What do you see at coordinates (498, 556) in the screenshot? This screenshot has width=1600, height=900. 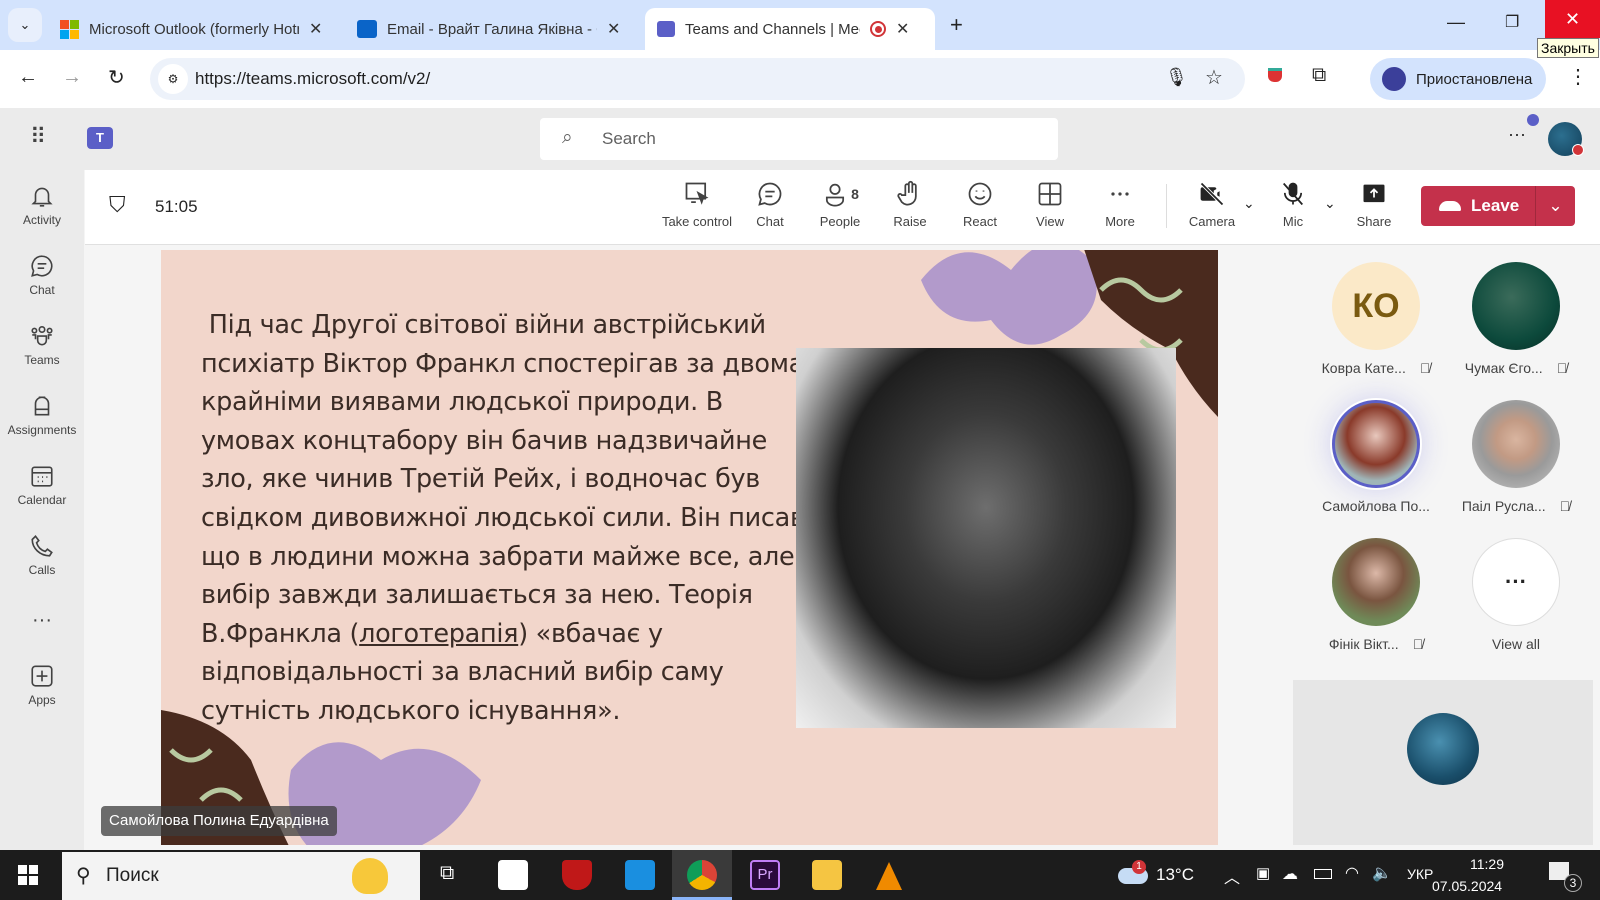 I see `slide-line: що в людини можна забрати майже все, але` at bounding box center [498, 556].